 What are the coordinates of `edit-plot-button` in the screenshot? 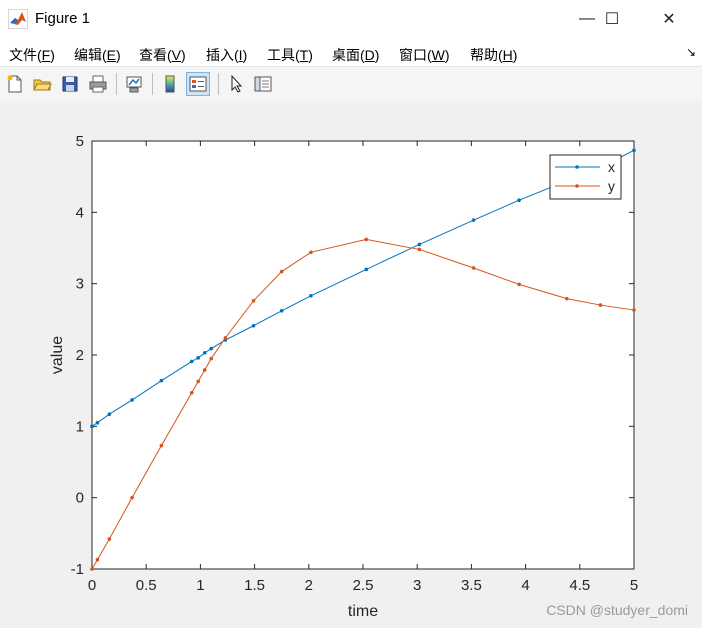 It's located at (236, 84).